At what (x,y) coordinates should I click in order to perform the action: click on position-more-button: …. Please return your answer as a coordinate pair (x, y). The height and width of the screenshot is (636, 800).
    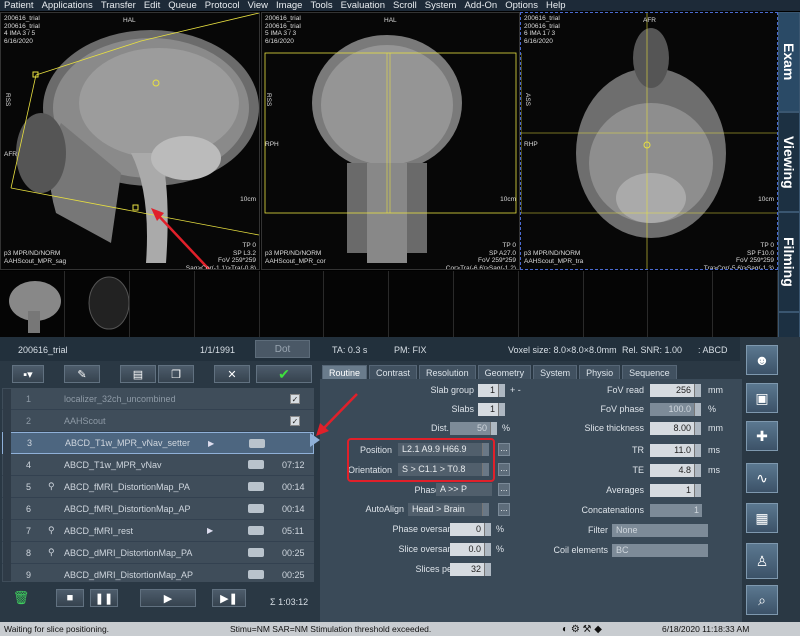
    Looking at the image, I should click on (504, 449).